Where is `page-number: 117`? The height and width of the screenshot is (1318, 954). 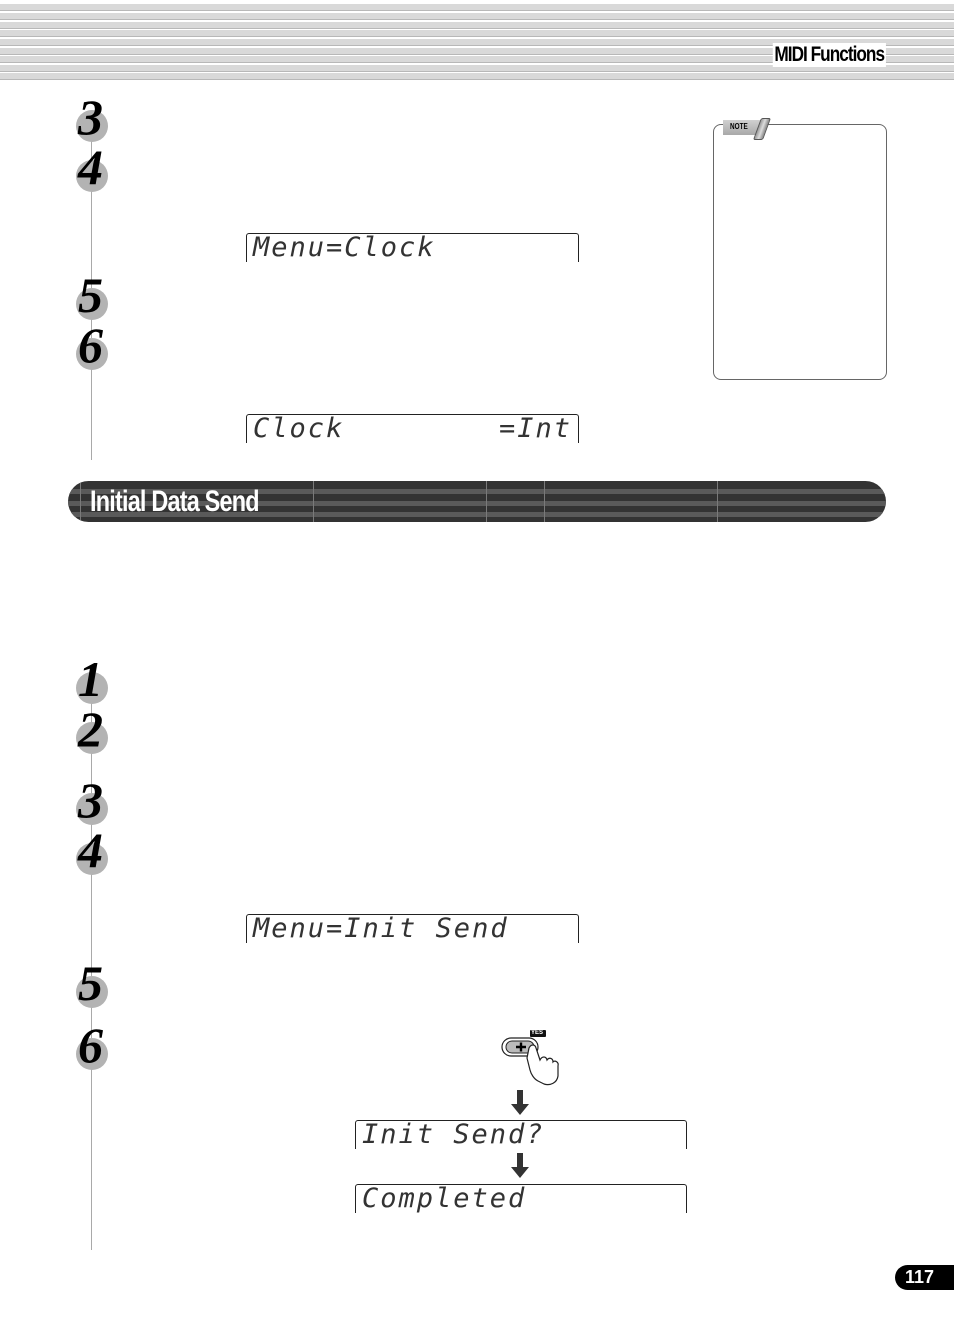
page-number: 117 is located at coordinates (920, 1277).